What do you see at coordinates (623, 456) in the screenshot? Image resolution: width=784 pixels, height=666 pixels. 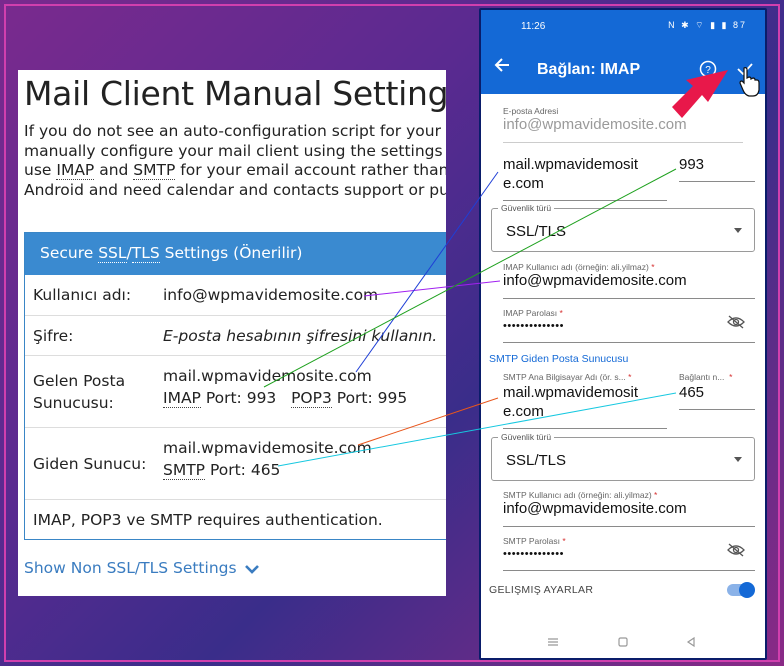 I see `smtp-security-type-select: Güvenlik türü SSL/TLS` at bounding box center [623, 456].